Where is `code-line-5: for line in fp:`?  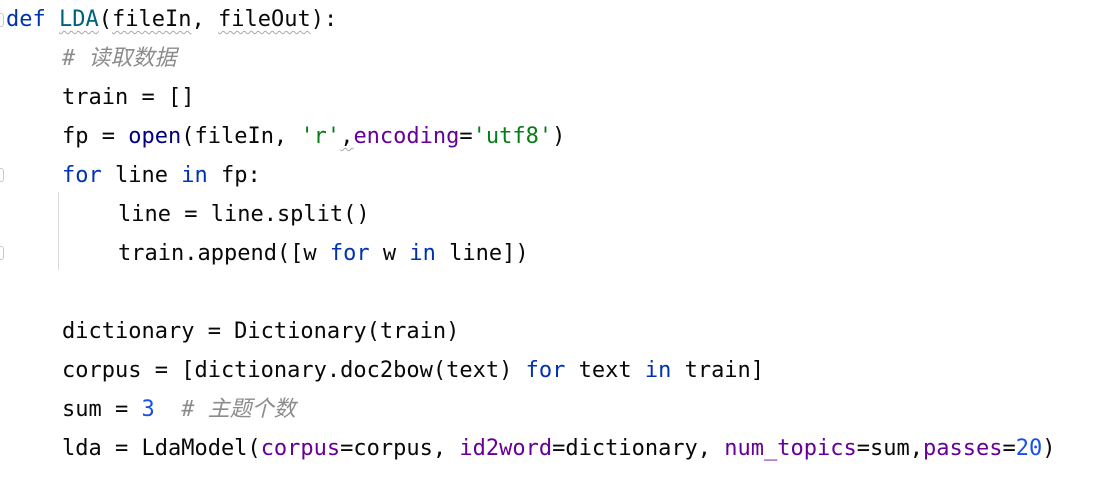
code-line-5: for line in fp: is located at coordinates (133, 175).